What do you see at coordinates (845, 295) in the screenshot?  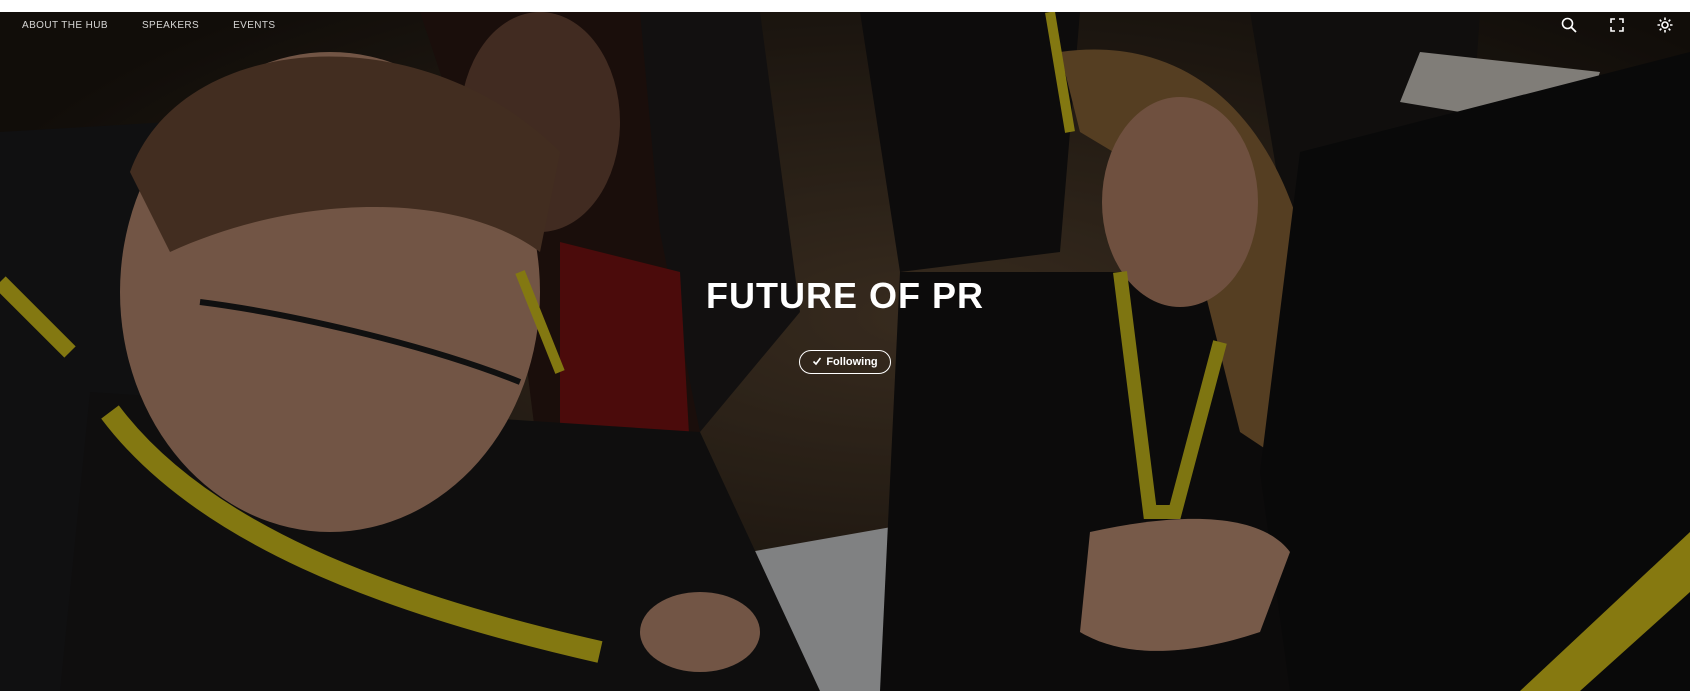 I see `page-title: FUTURE OF PR` at bounding box center [845, 295].